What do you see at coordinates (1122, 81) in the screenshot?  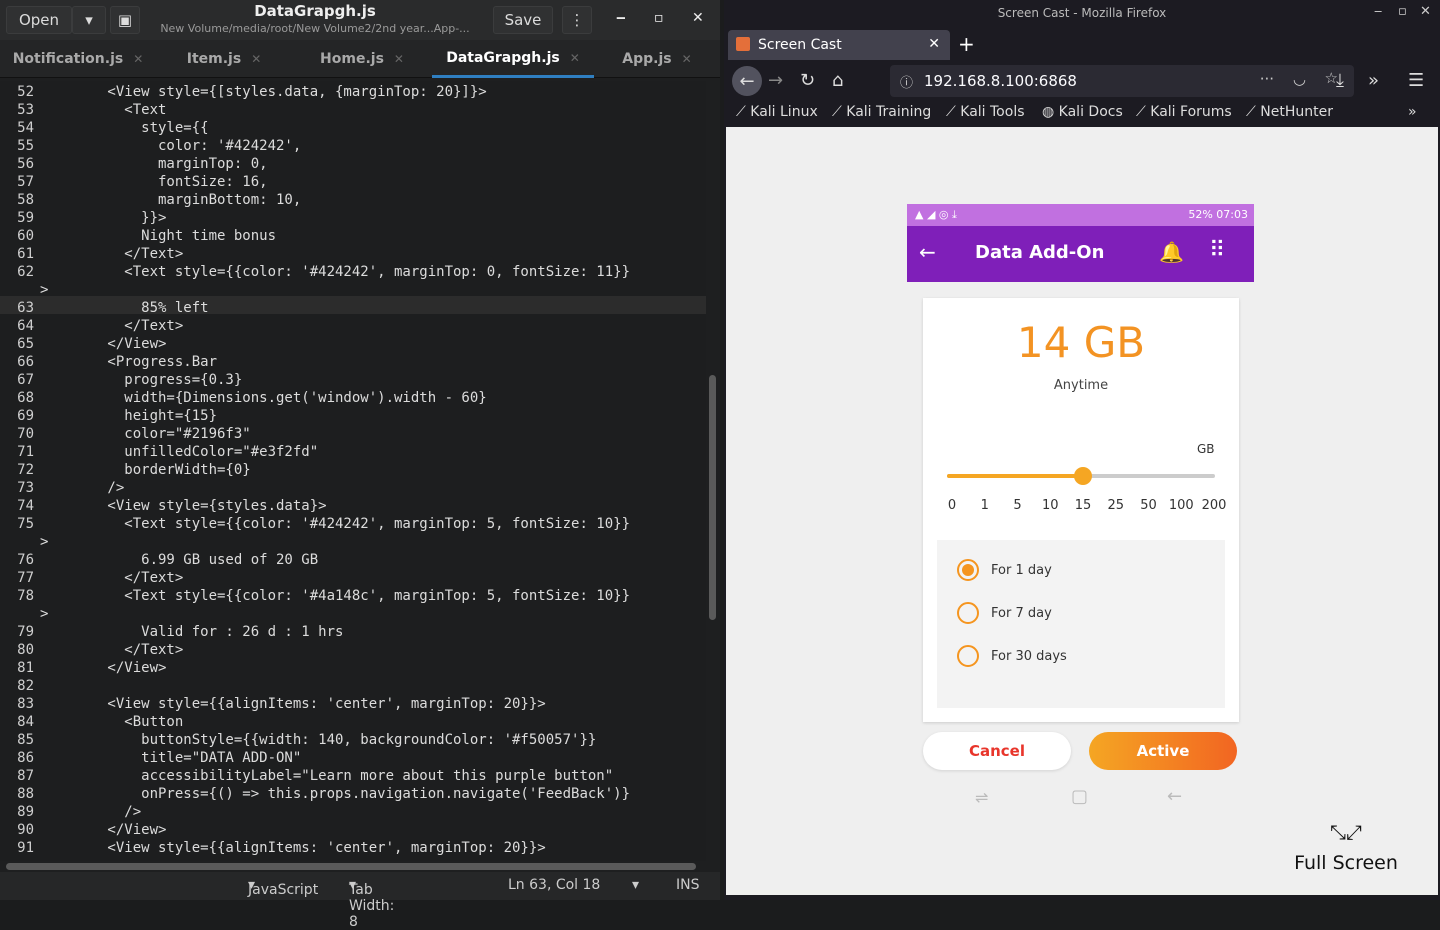 I see `address-bar: ⓘ 192.168.8.100:6868 ··· ◡ ☆` at bounding box center [1122, 81].